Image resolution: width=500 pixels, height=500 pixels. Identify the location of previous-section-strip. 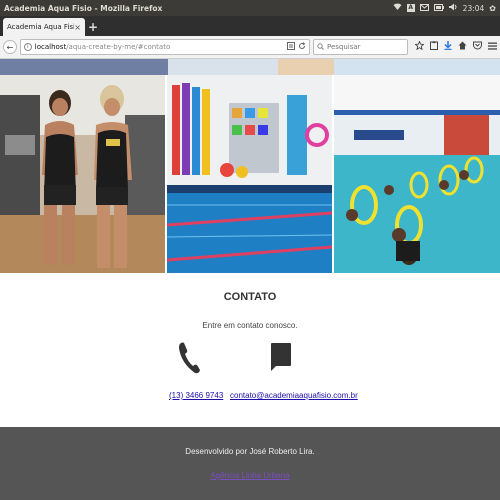
(250, 67).